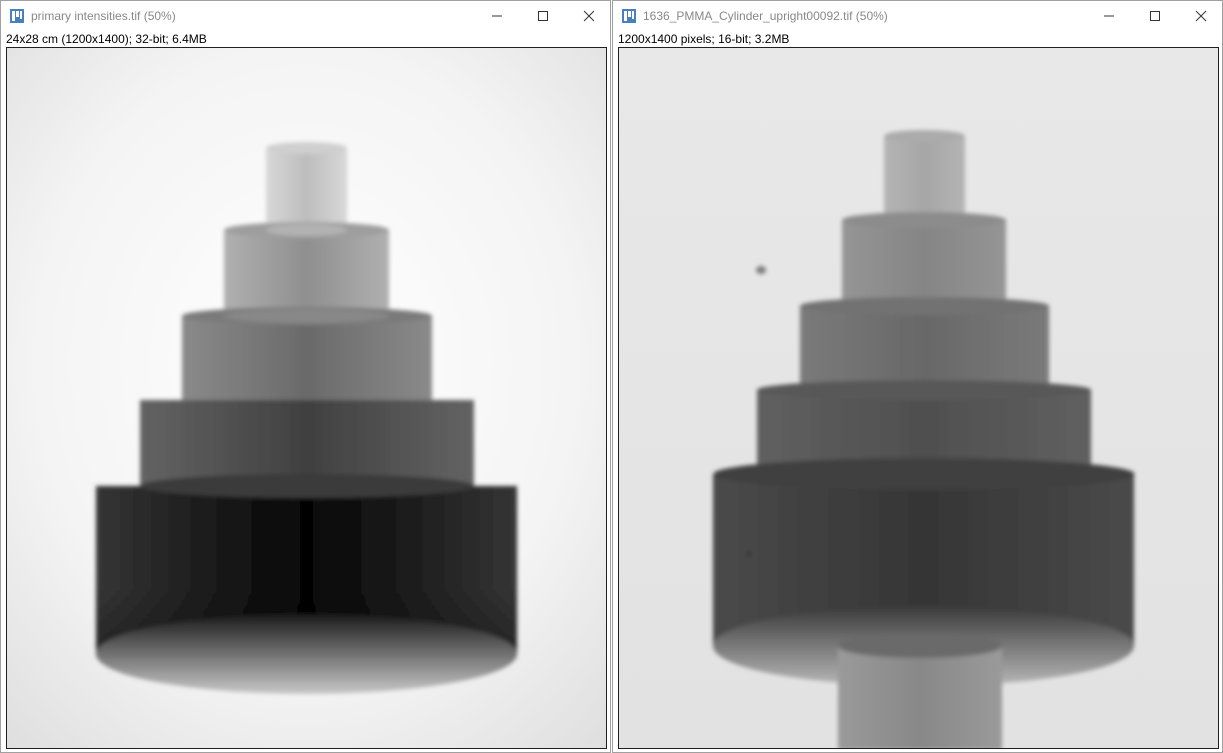  What do you see at coordinates (704, 39) in the screenshot?
I see `image-info: 1200x1400 pixels; 16-bit; 3.2MB` at bounding box center [704, 39].